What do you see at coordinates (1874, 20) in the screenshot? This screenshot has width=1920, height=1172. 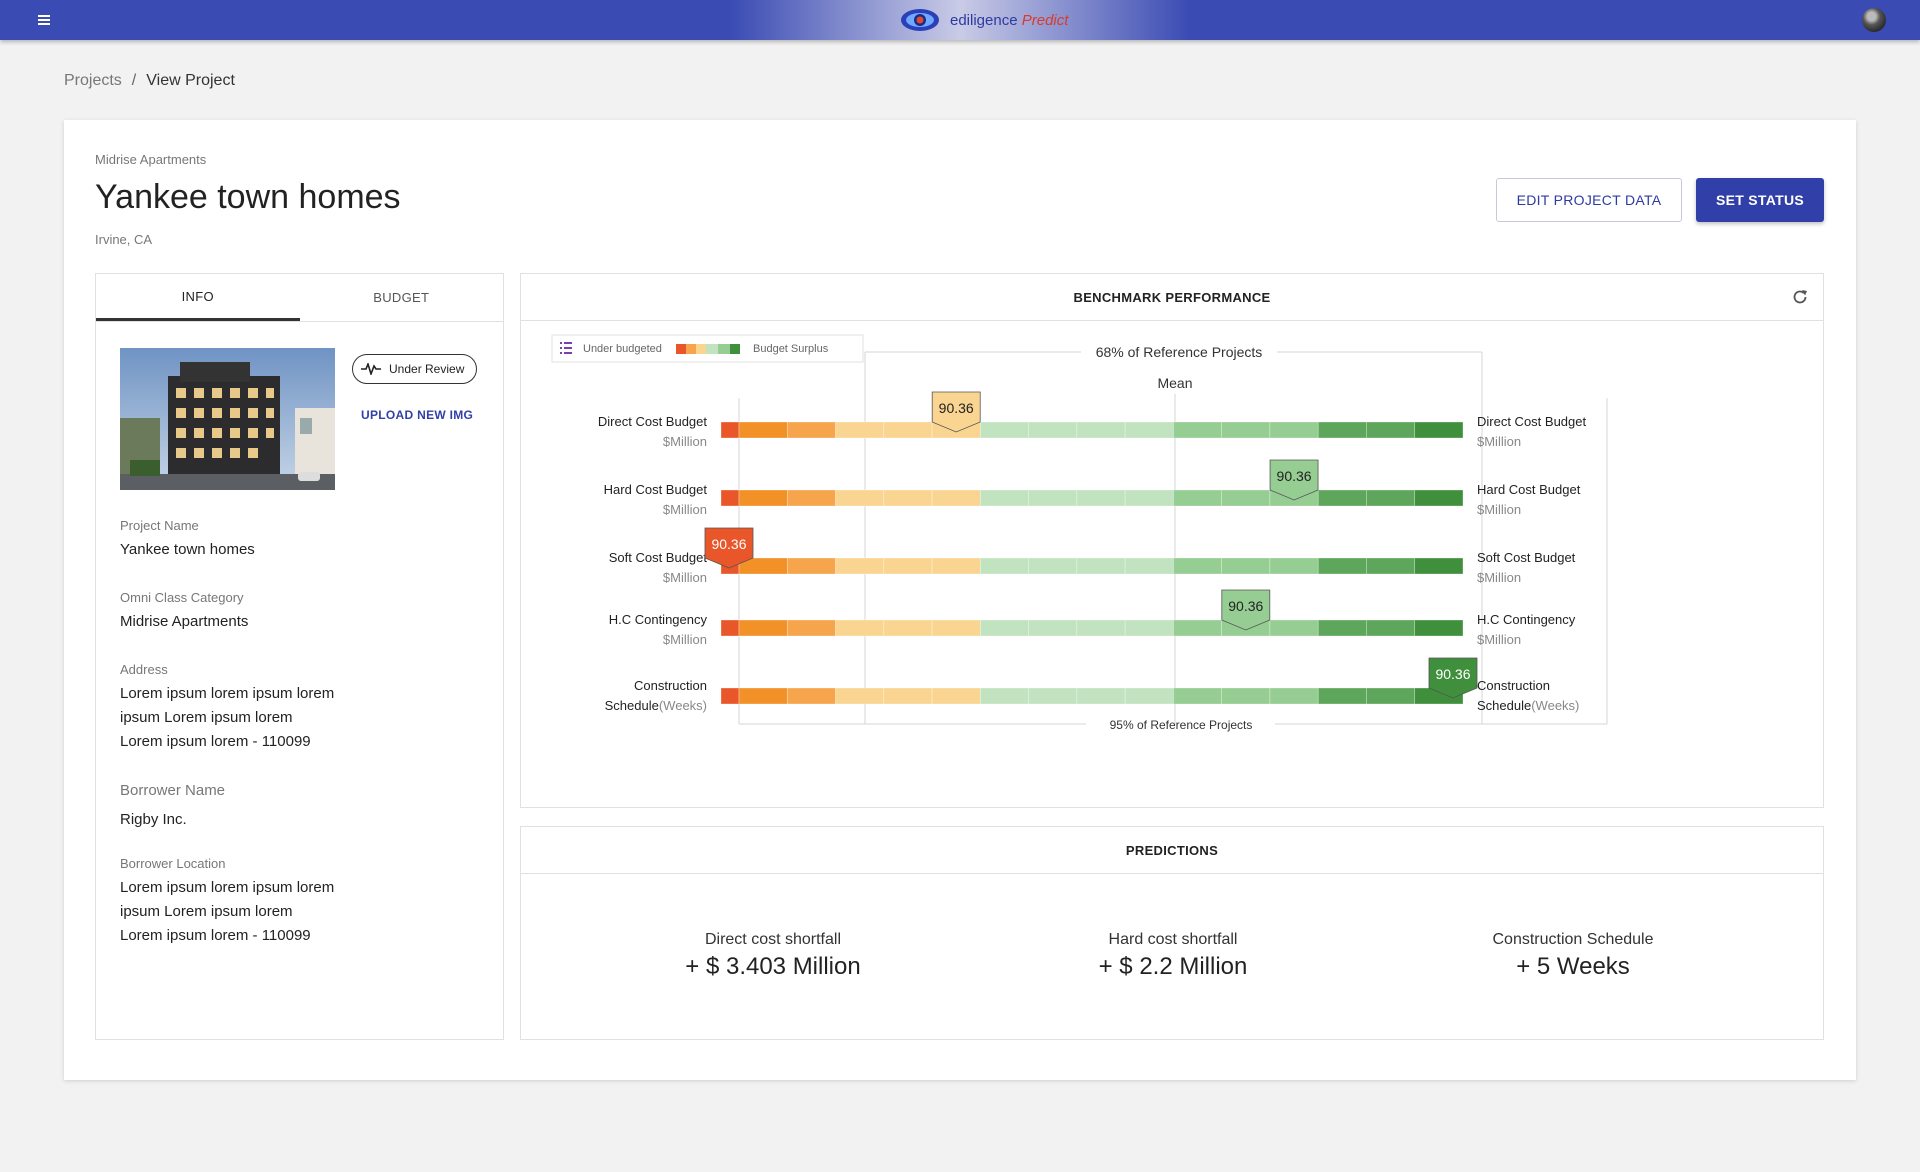 I see `user-avatar` at bounding box center [1874, 20].